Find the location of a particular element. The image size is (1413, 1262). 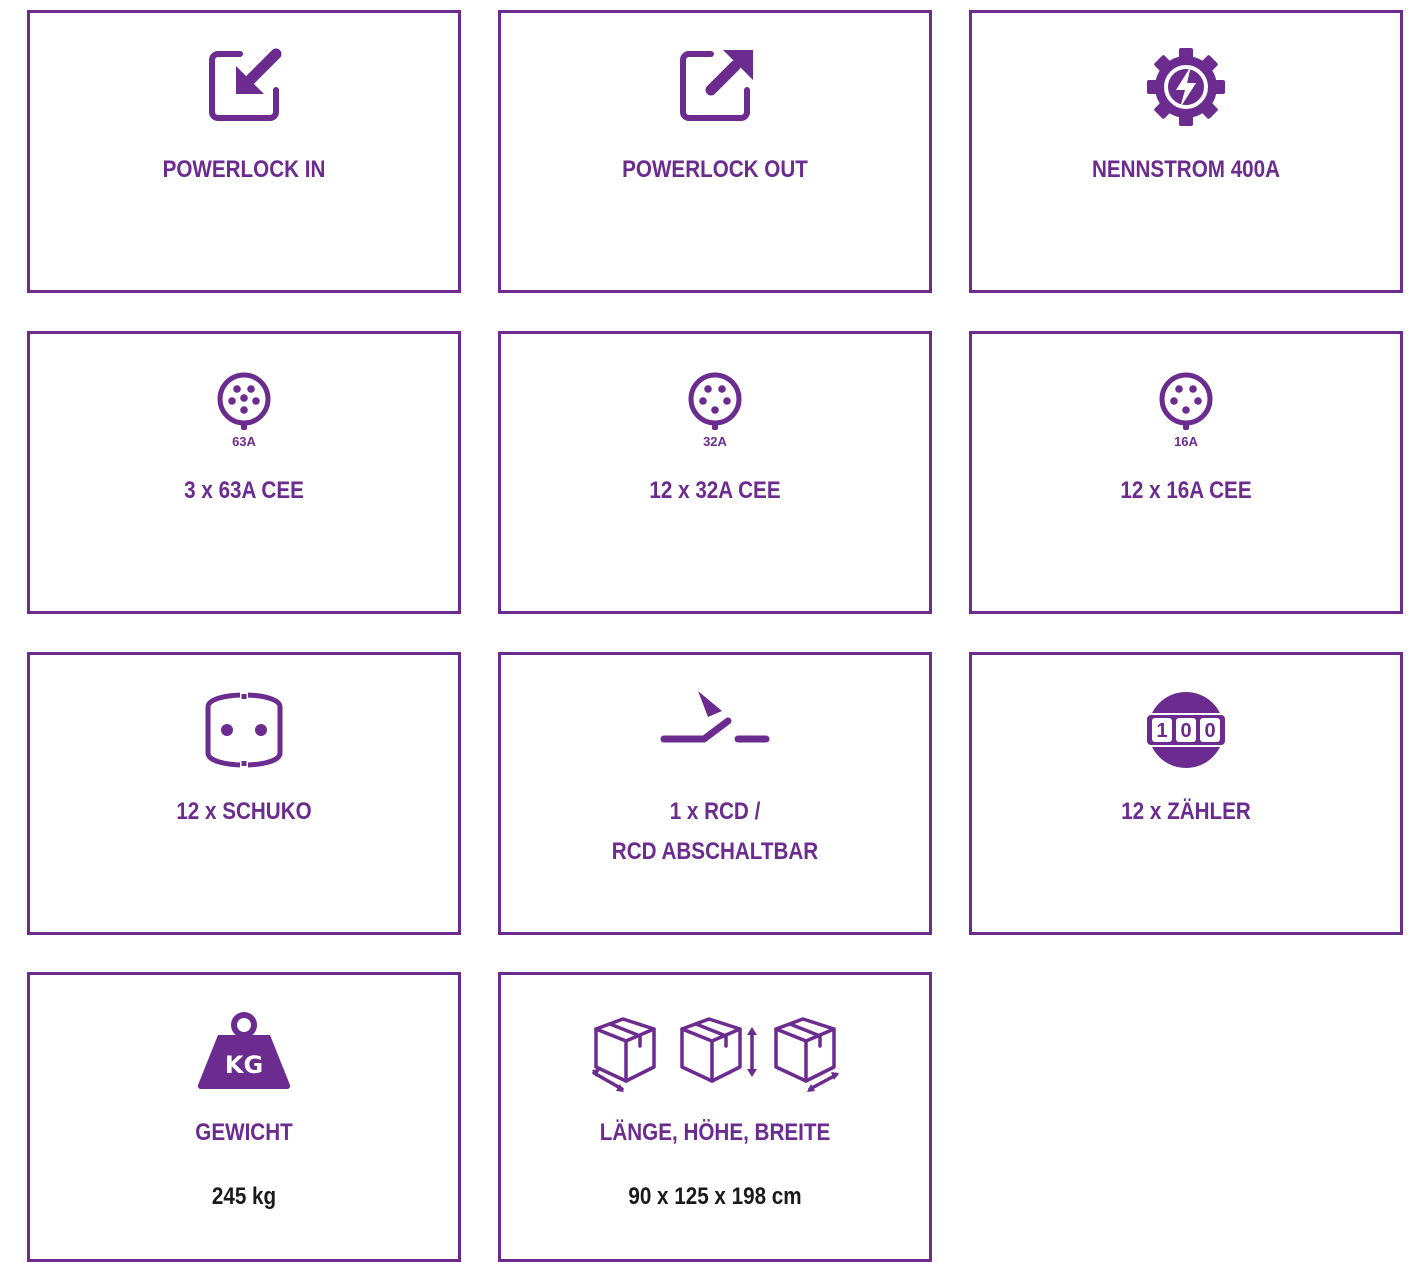

ampere-rating: 32A is located at coordinates (715, 441).